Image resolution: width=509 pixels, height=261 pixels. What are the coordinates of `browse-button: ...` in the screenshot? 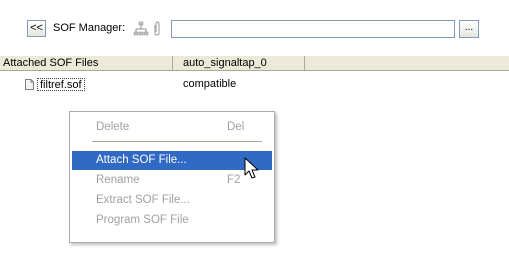 It's located at (469, 29).